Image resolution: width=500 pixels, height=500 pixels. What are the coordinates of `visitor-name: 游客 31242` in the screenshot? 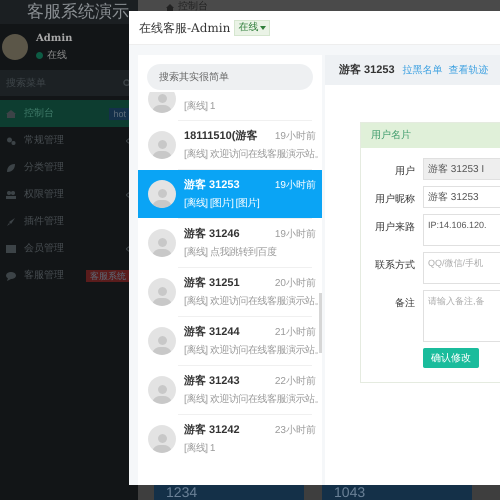 It's located at (212, 430).